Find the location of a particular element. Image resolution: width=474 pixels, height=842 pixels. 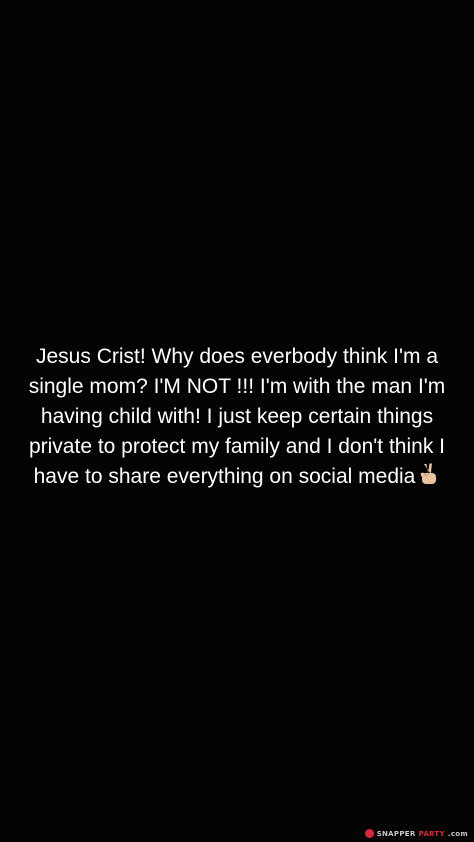

snapperparty-logo-icon is located at coordinates (369, 833).